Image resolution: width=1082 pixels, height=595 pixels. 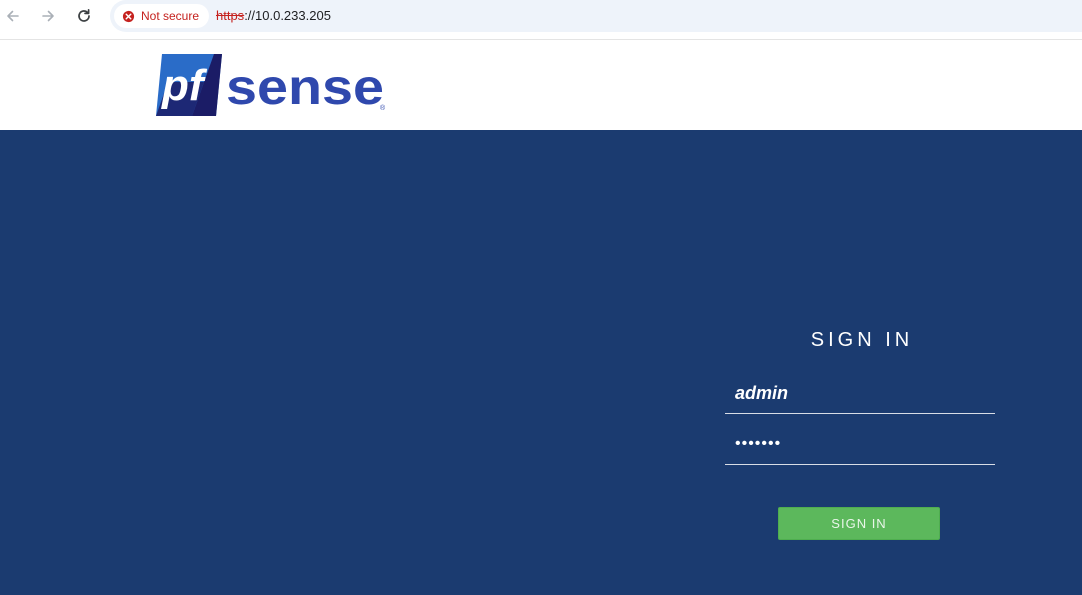 I want to click on arrow-left-icon, so click(x=13, y=16).